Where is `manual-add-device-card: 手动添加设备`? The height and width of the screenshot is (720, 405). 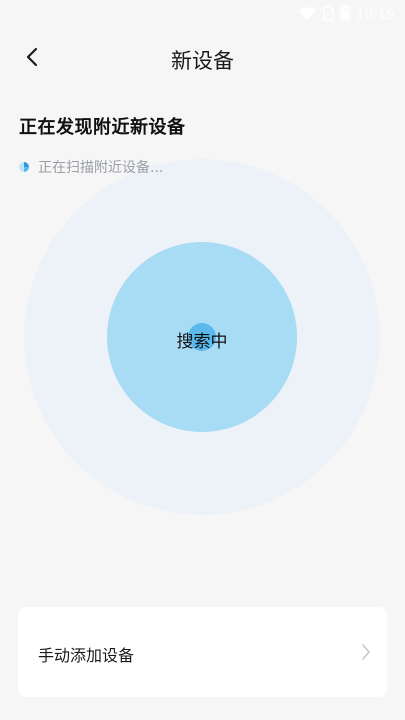
manual-add-device-card: 手动添加设备 is located at coordinates (202, 652).